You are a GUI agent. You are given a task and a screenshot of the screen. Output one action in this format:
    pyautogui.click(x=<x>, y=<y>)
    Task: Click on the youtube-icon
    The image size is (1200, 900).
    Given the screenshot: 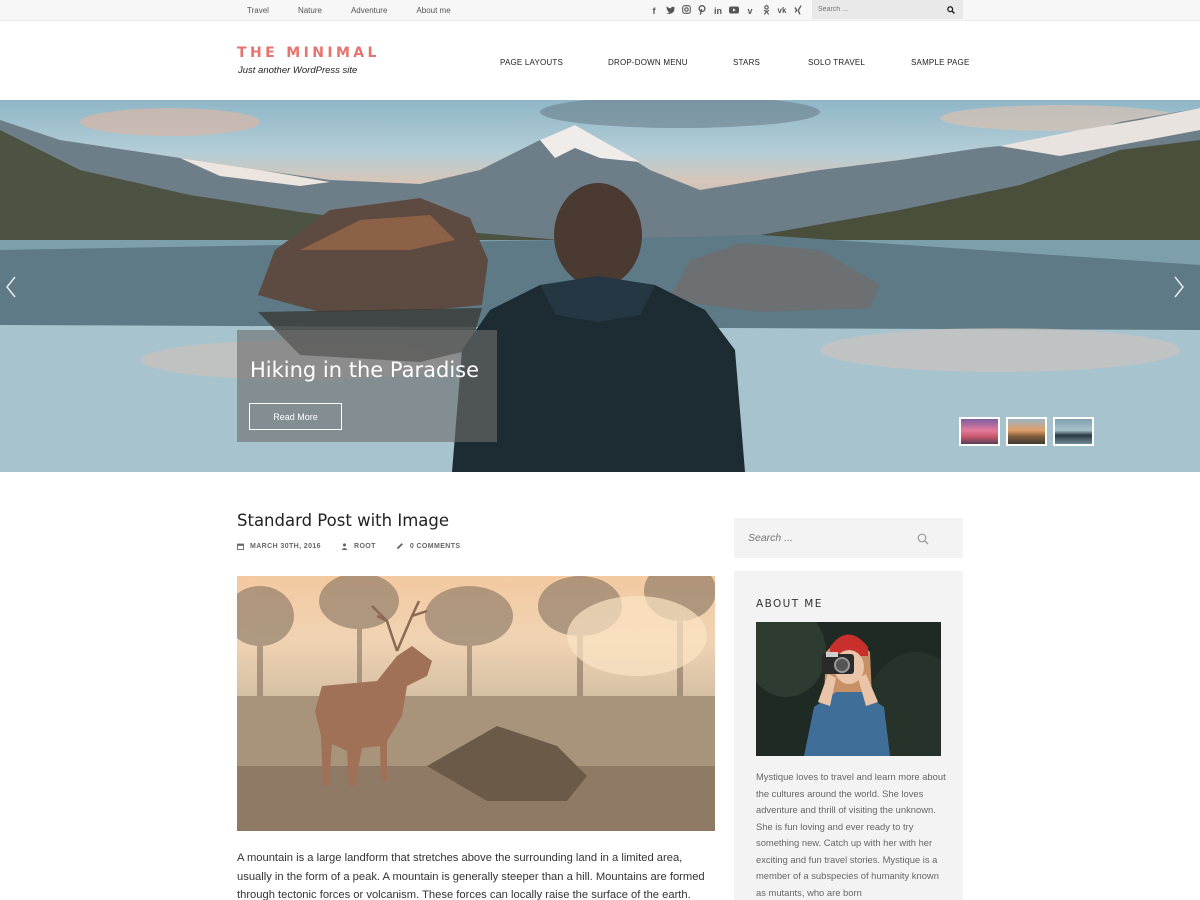 What is the action you would take?
    pyautogui.click(x=734, y=11)
    